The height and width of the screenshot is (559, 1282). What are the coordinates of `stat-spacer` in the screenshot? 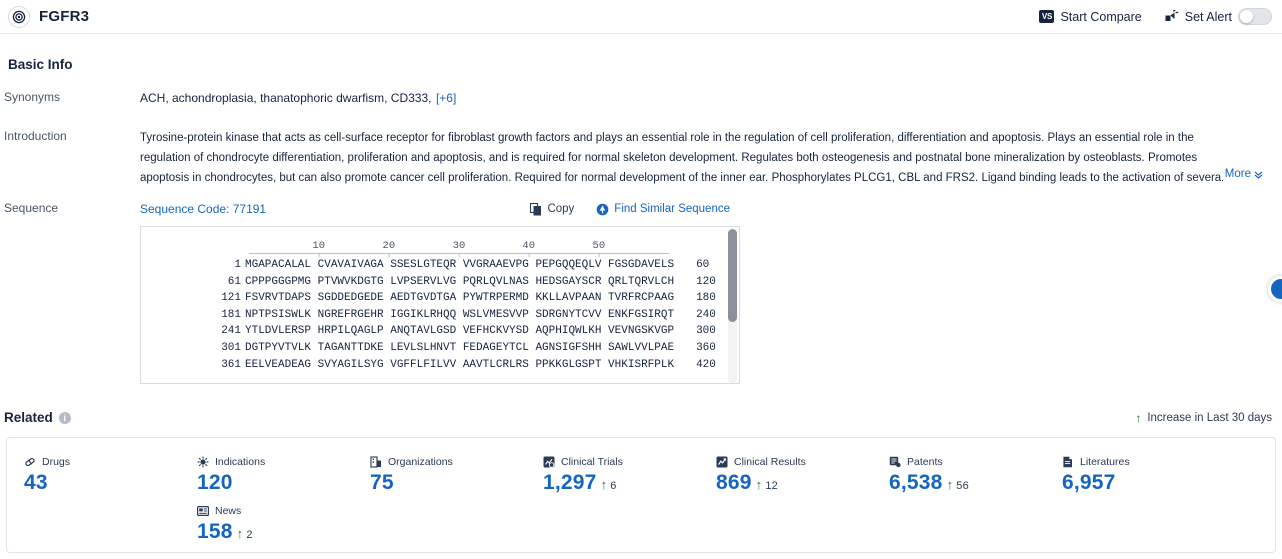 It's located at (93, 524).